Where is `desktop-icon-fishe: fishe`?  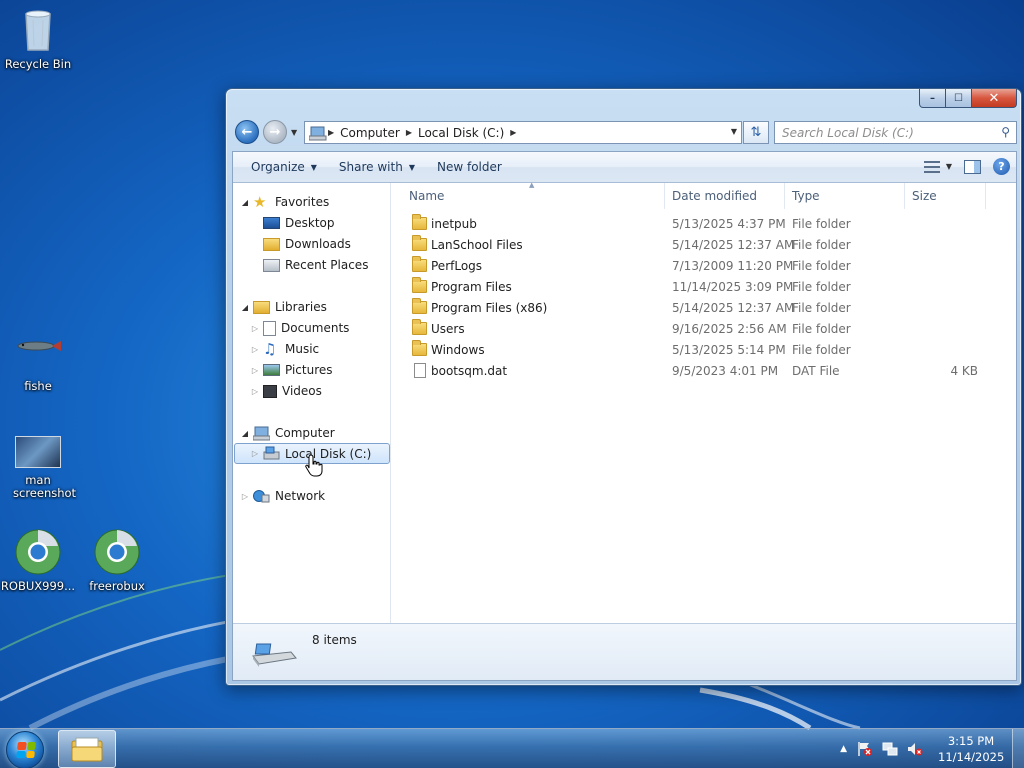 desktop-icon-fishe: fishe is located at coordinates (38, 360).